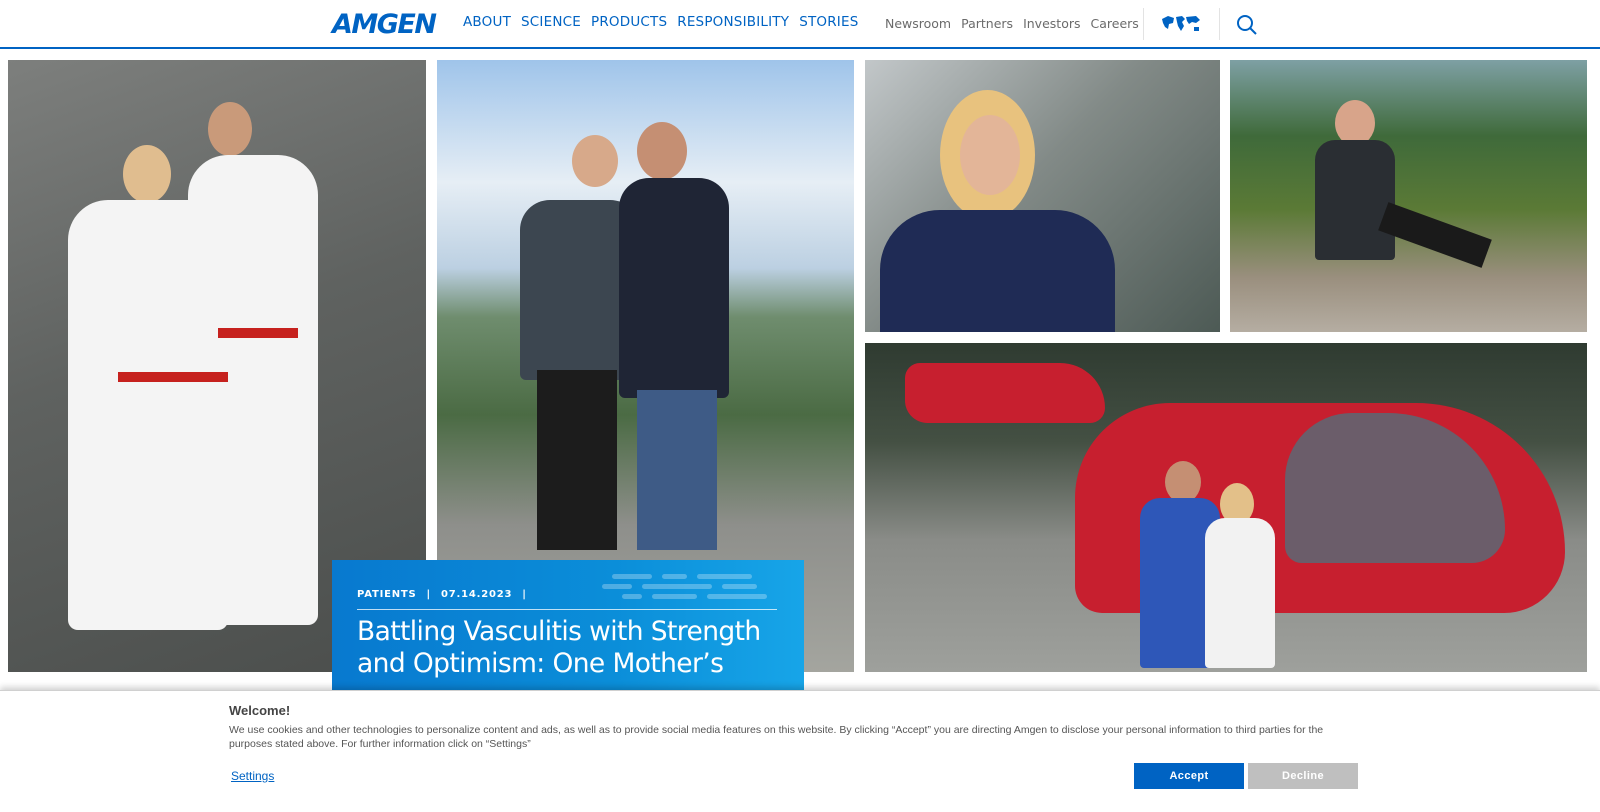 The image size is (1600, 812). Describe the element at coordinates (733, 22) in the screenshot. I see `nav-responsibility: RESPONSIBILITY` at that location.